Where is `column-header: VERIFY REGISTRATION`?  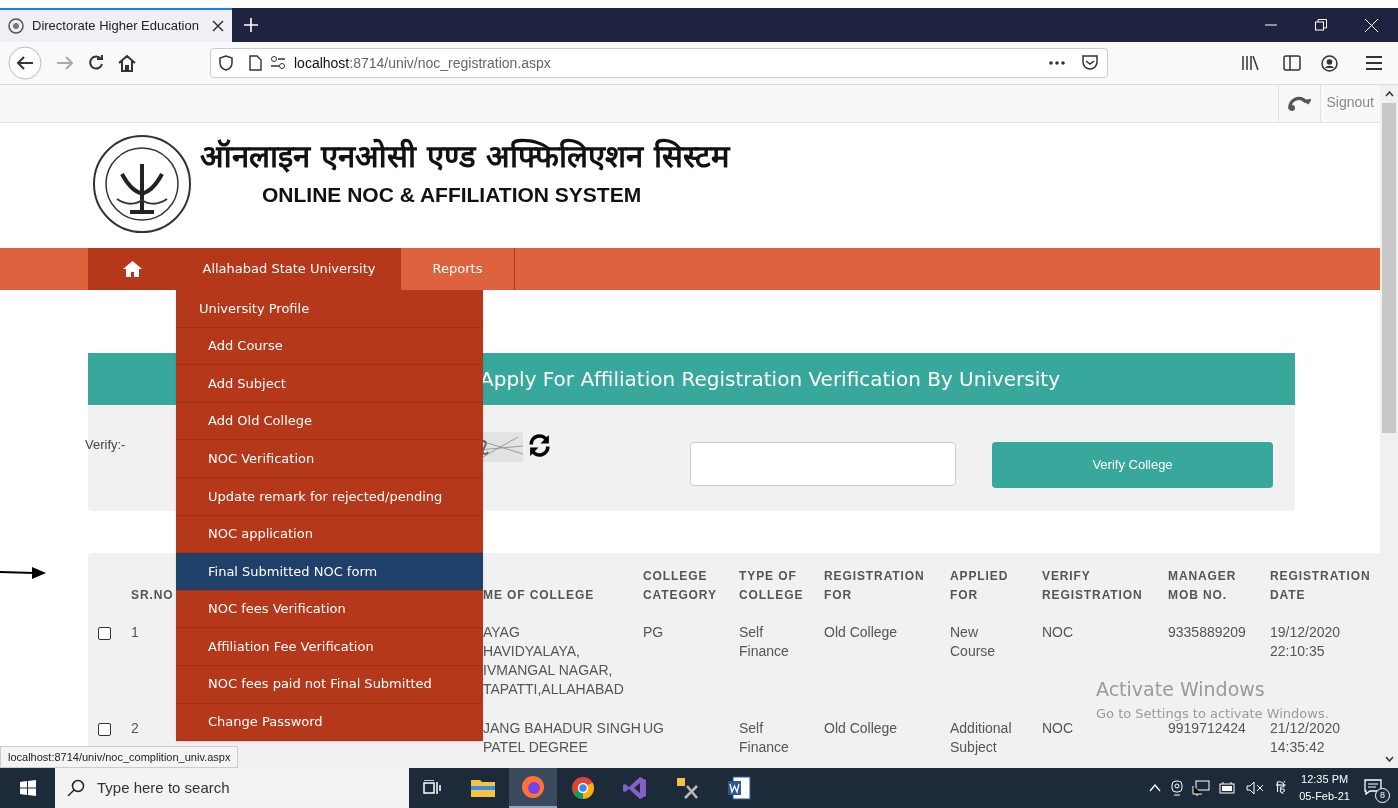
column-header: VERIFY REGISTRATION is located at coordinates (1093, 586).